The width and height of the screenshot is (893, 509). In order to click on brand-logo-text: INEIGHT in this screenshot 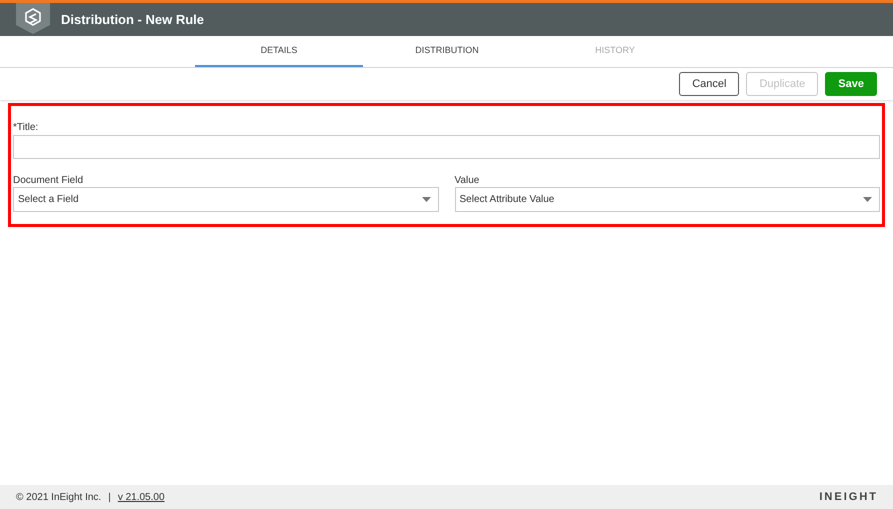, I will do `click(848, 497)`.